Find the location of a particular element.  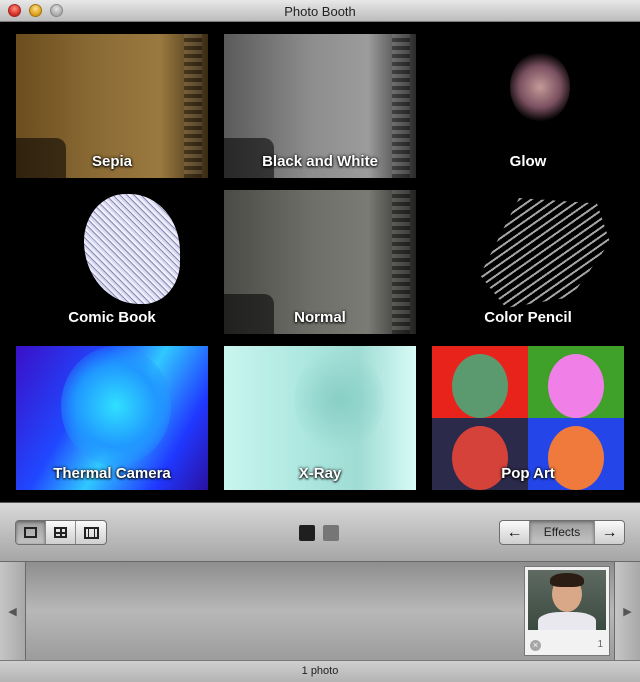

photo-thumbnail: × 1 is located at coordinates (567, 611).